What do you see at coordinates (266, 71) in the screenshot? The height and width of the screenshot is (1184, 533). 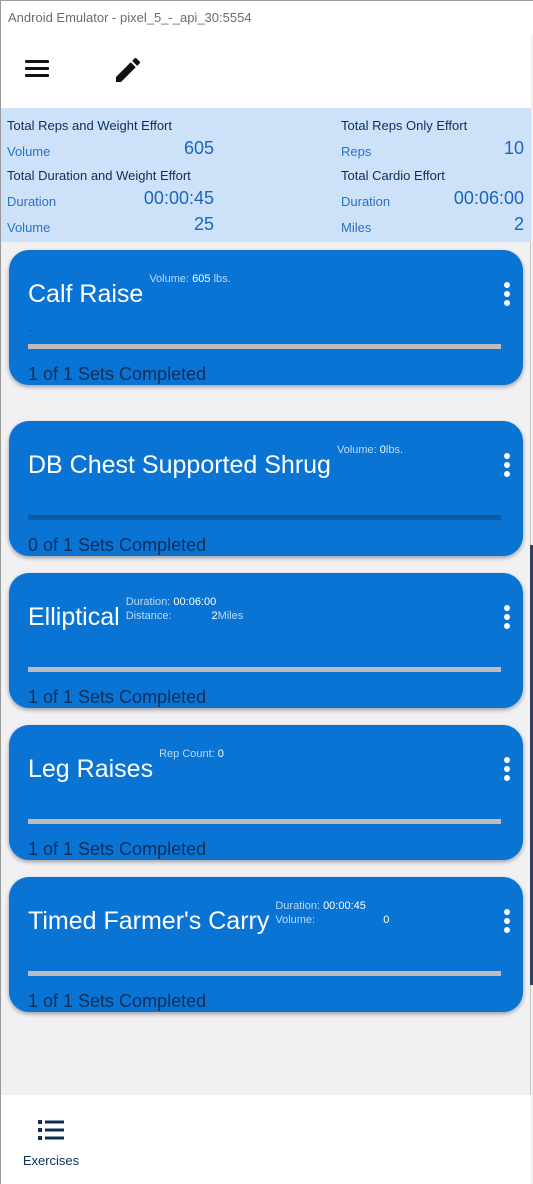 I see `top-toolbar` at bounding box center [266, 71].